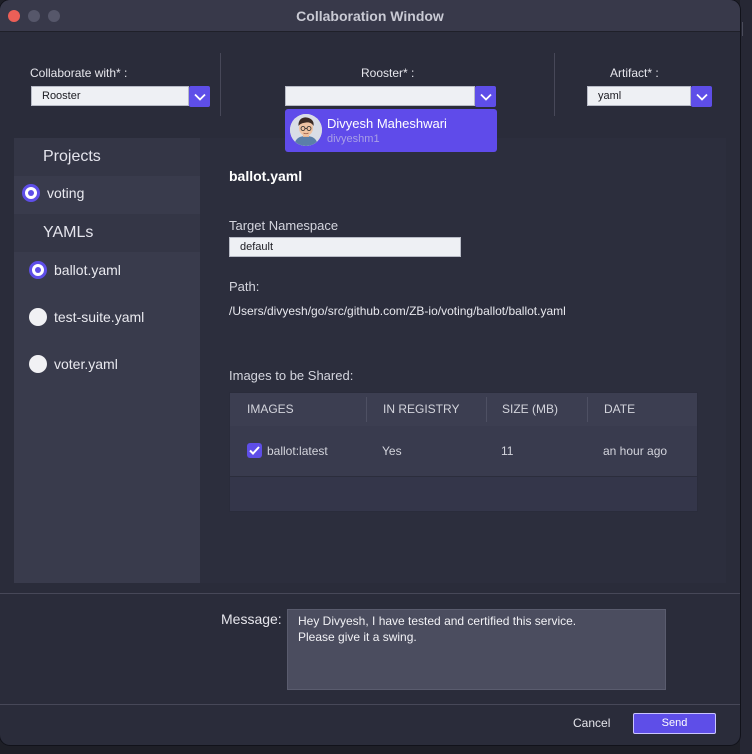  Describe the element at coordinates (266, 176) in the screenshot. I see `page-title: ballot.yaml` at that location.